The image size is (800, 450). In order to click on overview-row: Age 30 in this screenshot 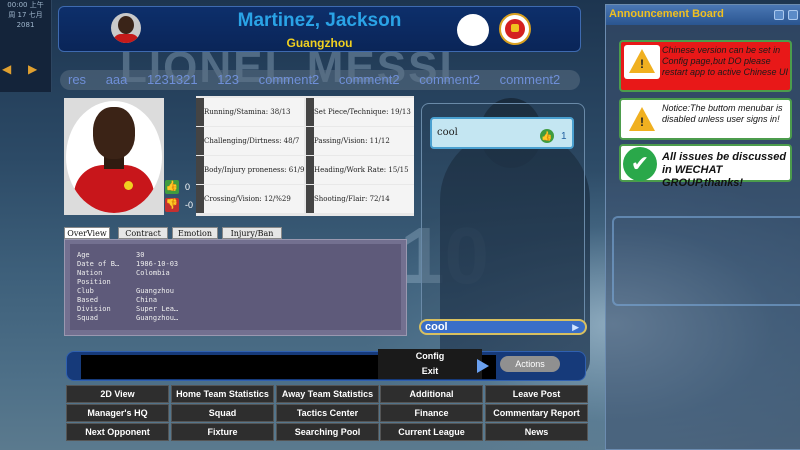, I will do `click(111, 255)`.